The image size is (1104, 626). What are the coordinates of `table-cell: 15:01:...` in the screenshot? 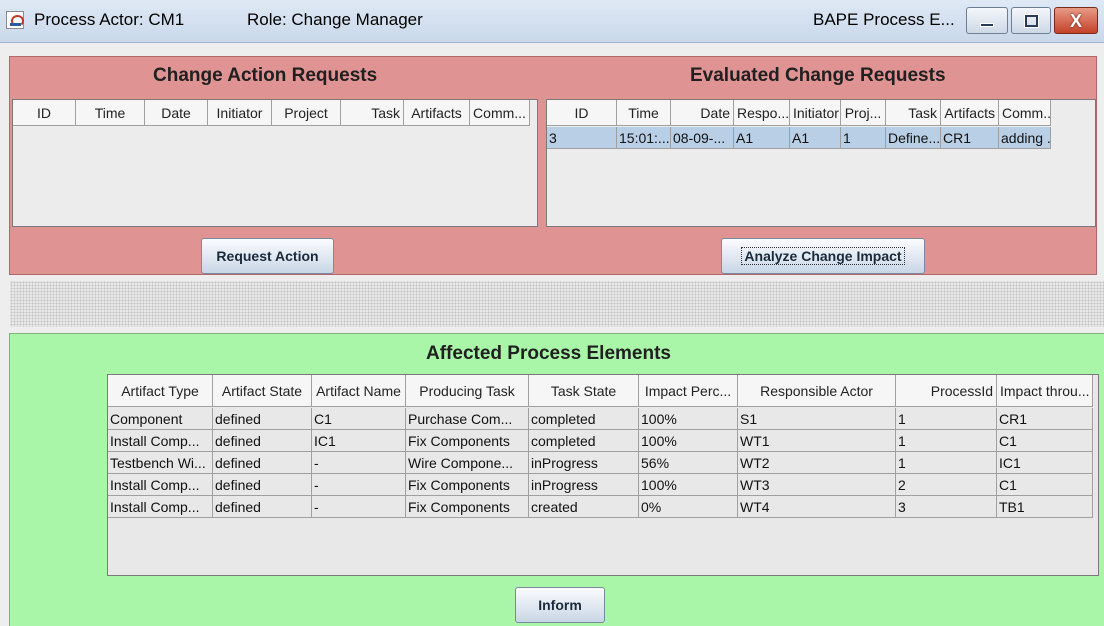 It's located at (644, 138).